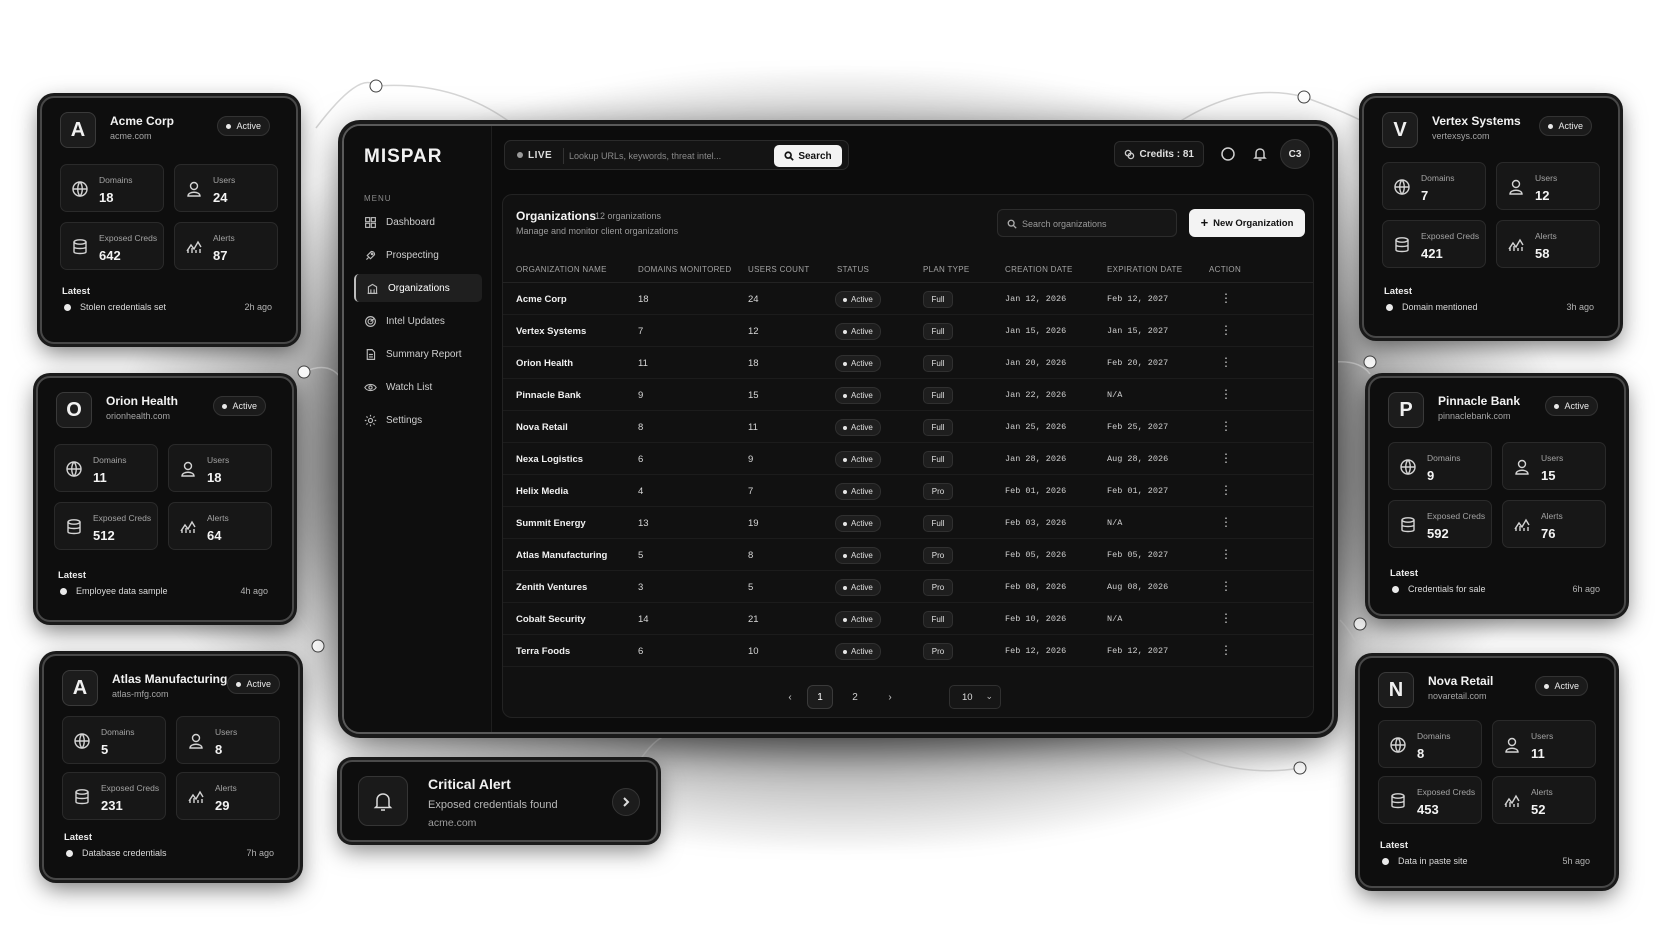 Image resolution: width=1672 pixels, height=941 pixels. I want to click on column-header: DOMAINS MONITORED, so click(684, 269).